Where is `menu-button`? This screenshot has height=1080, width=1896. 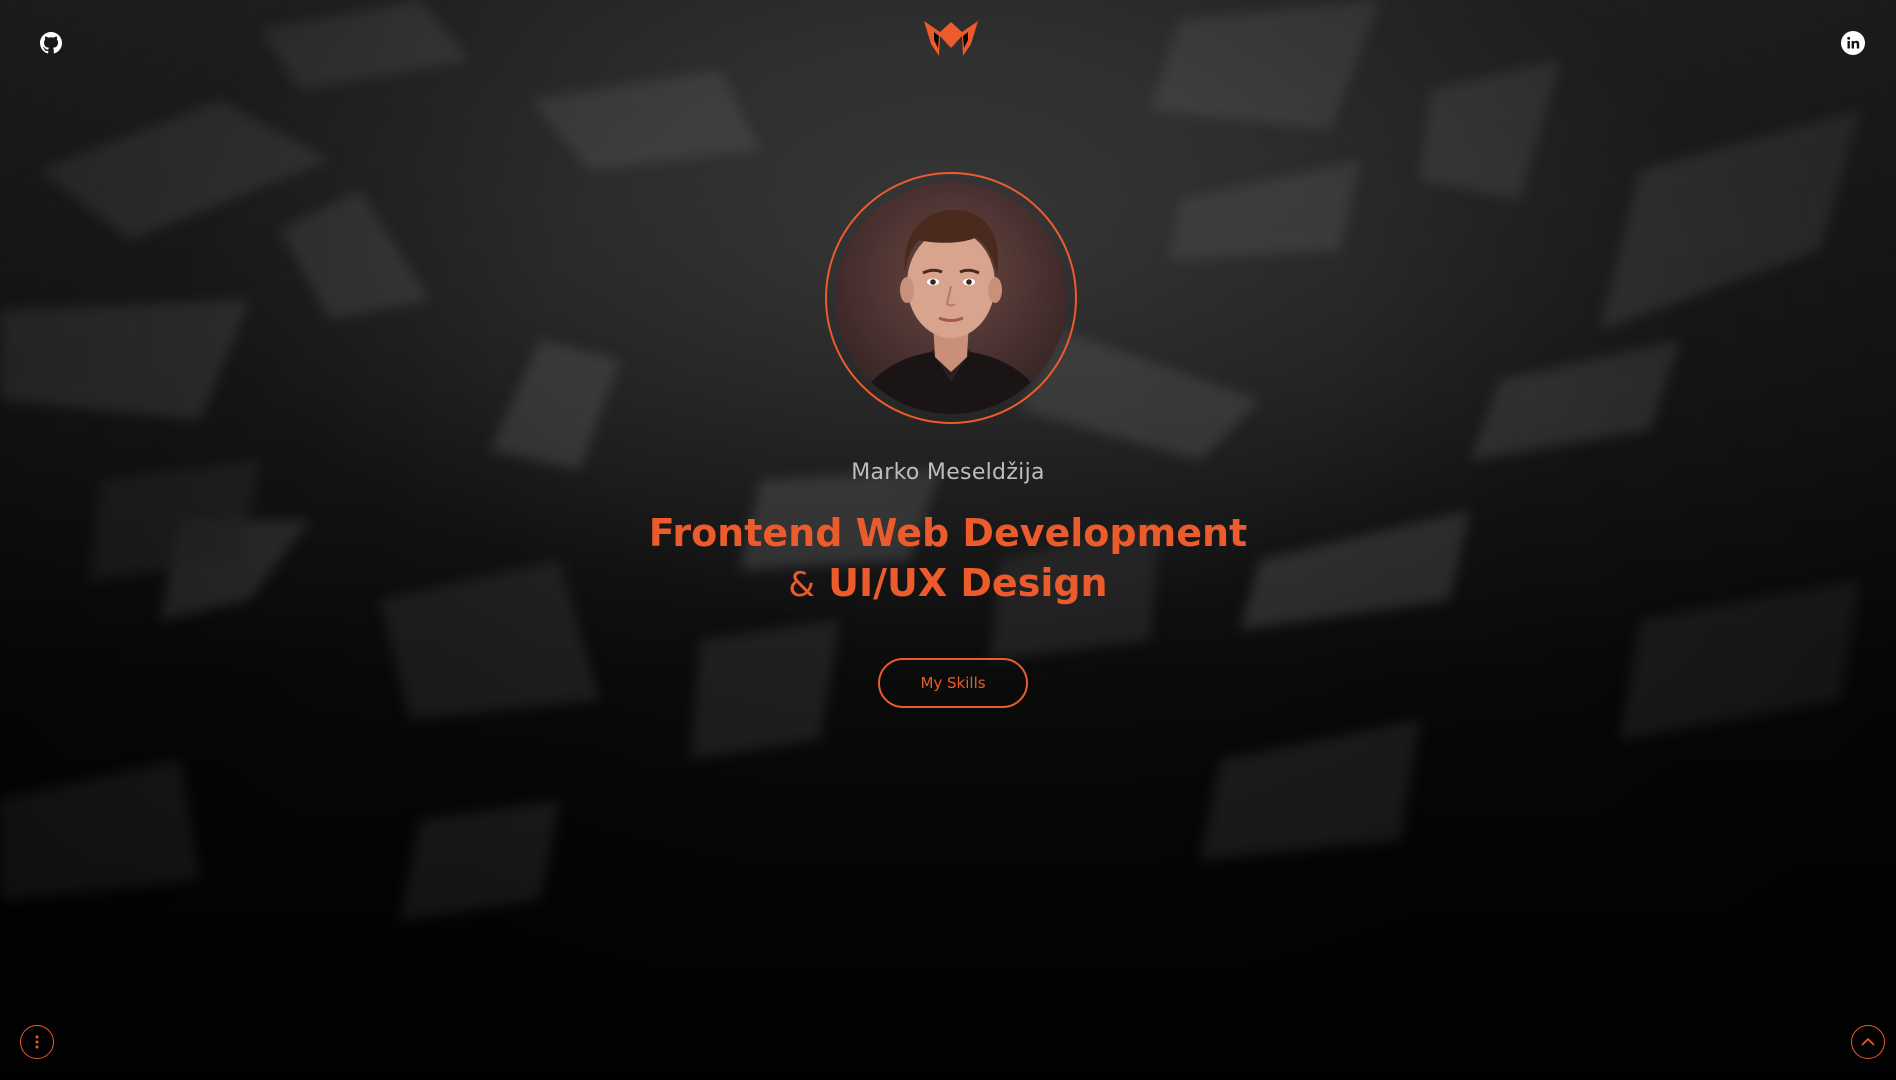
menu-button is located at coordinates (37, 1042).